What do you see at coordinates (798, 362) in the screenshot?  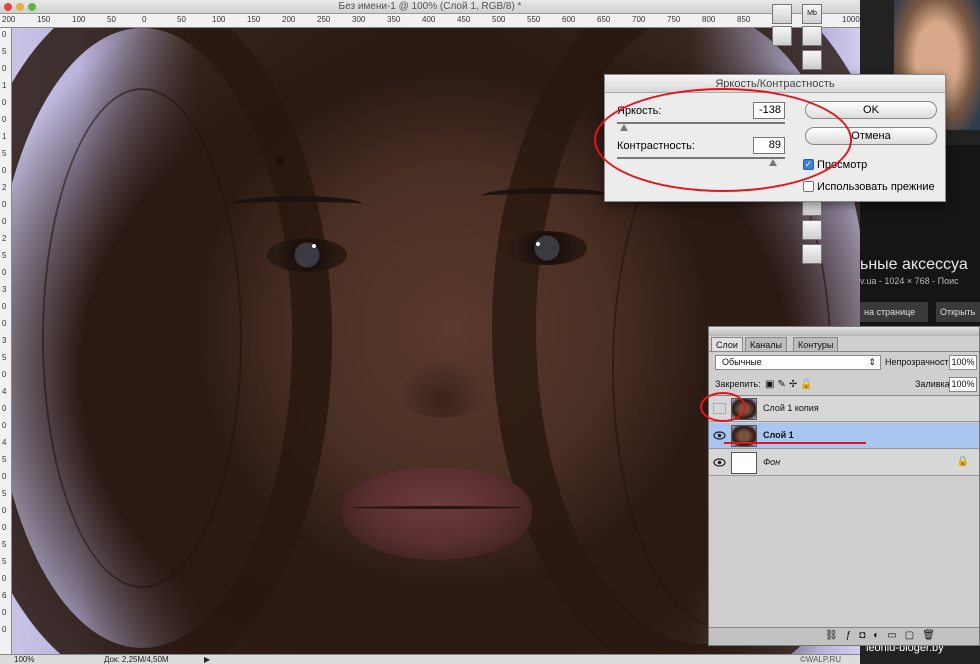 I see `blend-mode-select: Обычные ⇕` at bounding box center [798, 362].